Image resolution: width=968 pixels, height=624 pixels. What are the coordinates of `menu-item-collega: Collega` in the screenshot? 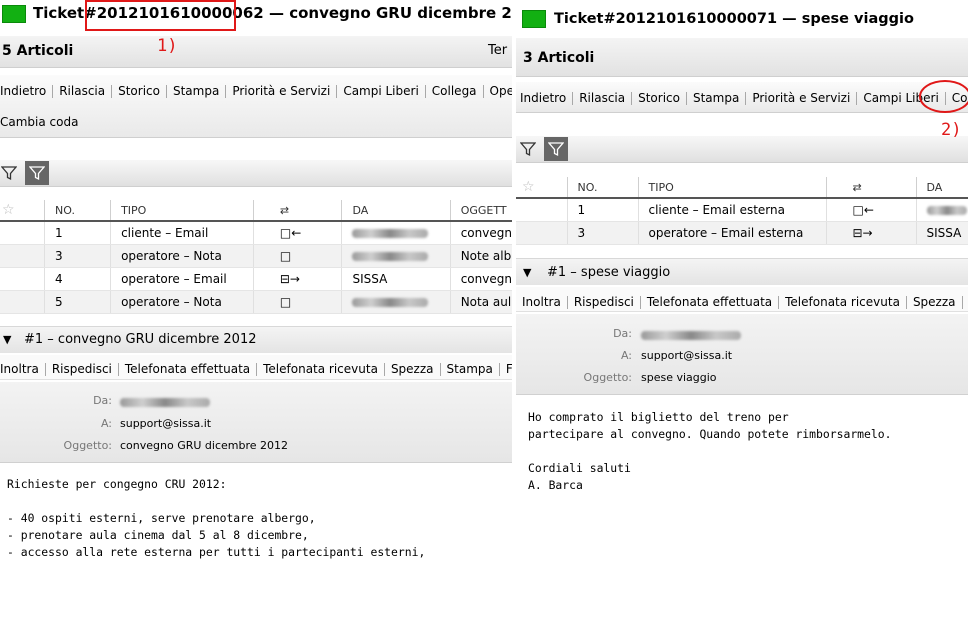 It's located at (455, 91).